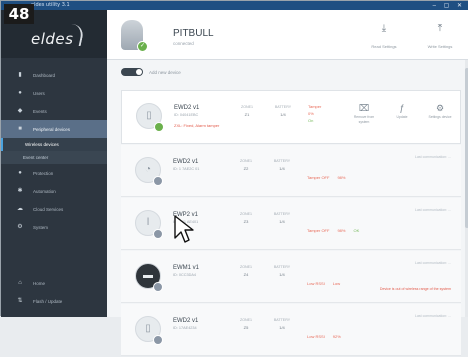 The width and height of the screenshot is (468, 357). What do you see at coordinates (384, 28) in the screenshot?
I see `download-icon: ⤓` at bounding box center [384, 28].